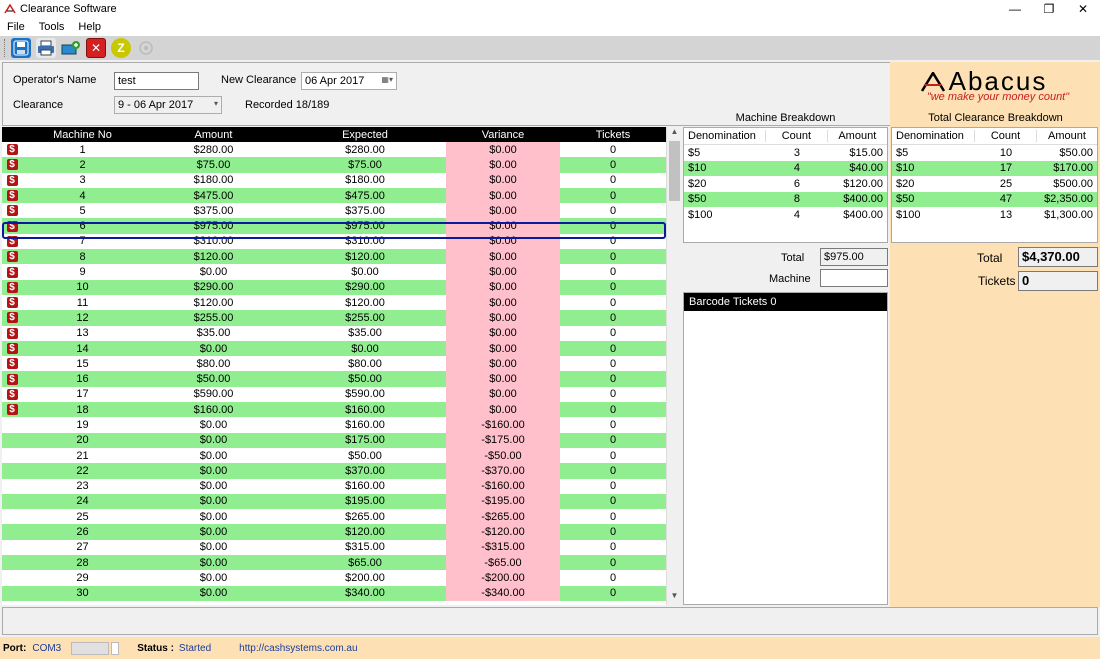  I want to click on table-row: $4 $475.00 $475.00 $0.00 0, so click(334, 195).